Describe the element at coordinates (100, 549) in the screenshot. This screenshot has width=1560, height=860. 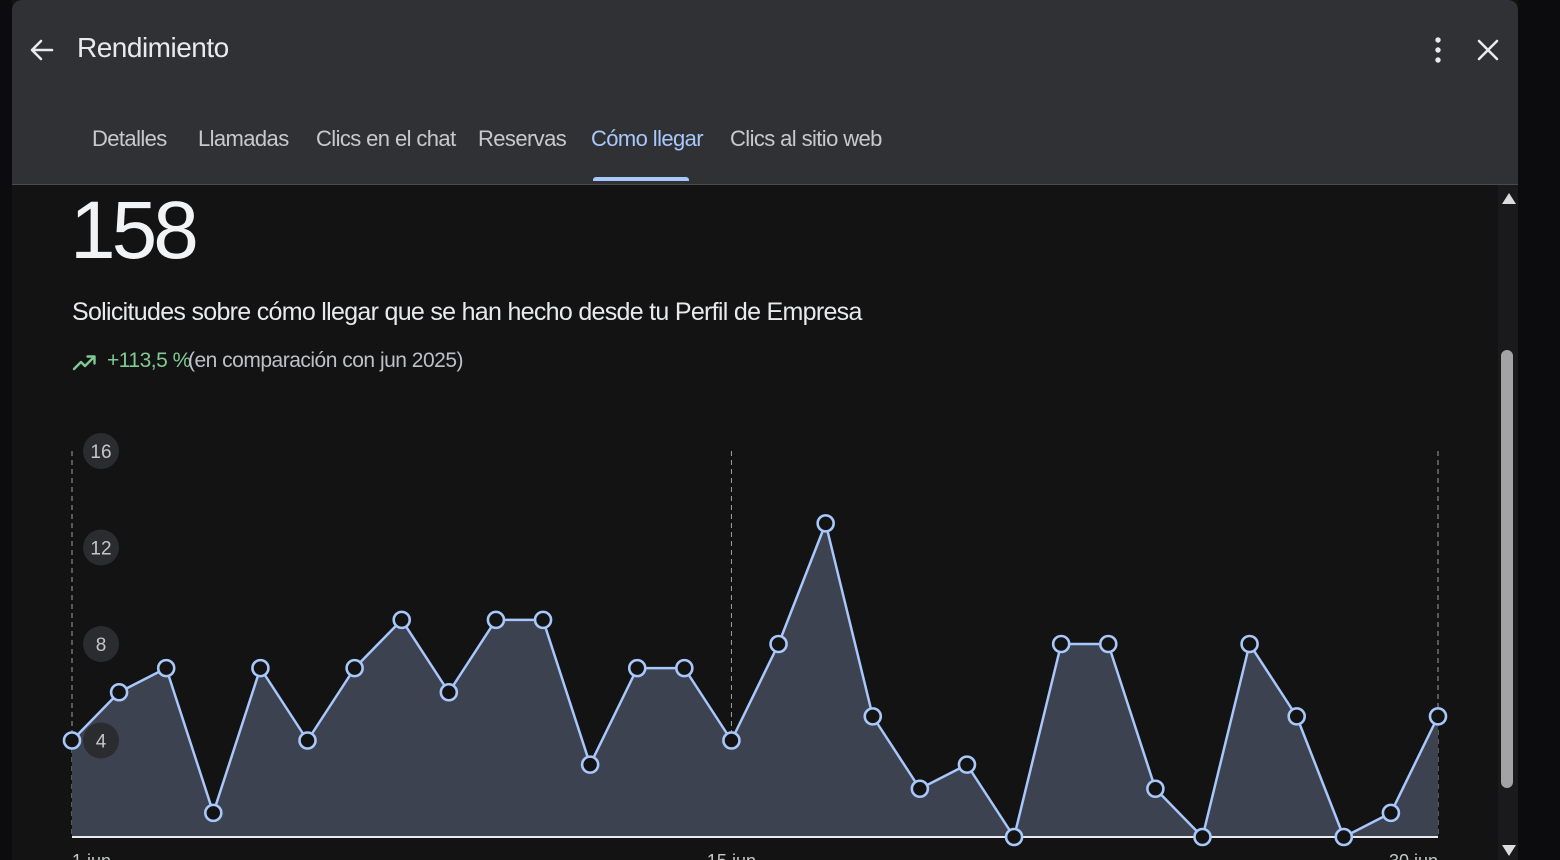
I see `y-tick-label: 12` at that location.